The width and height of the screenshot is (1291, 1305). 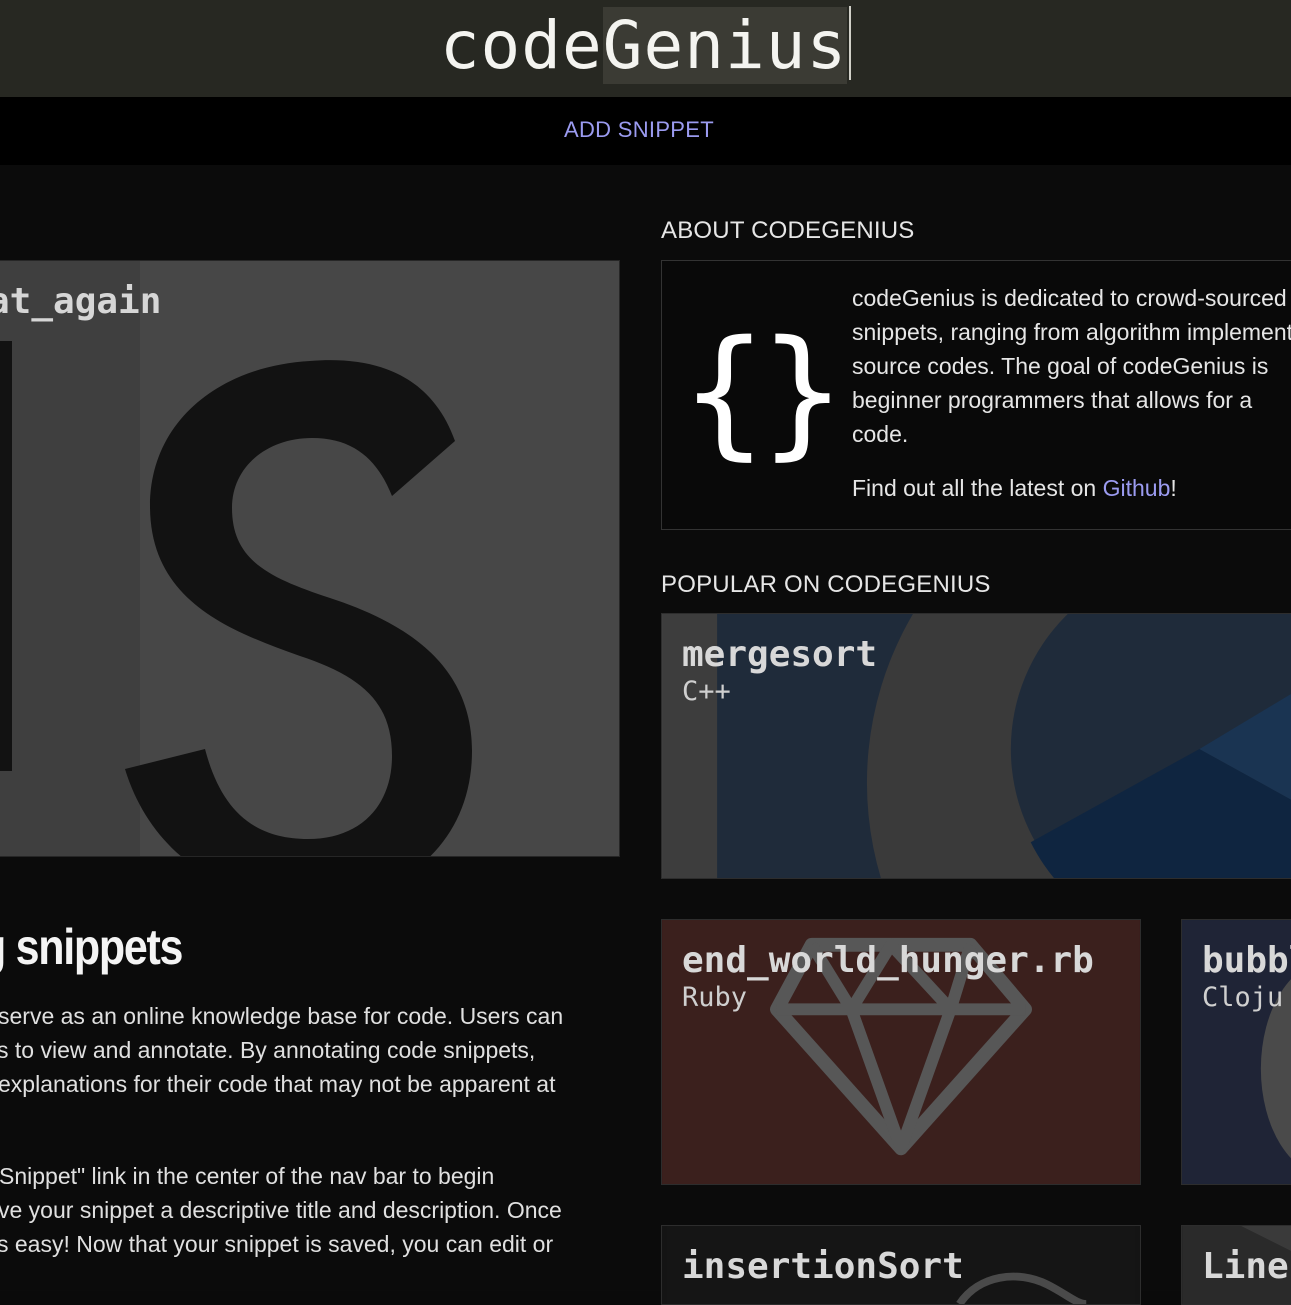 I want to click on github-link: Github, so click(x=1137, y=488).